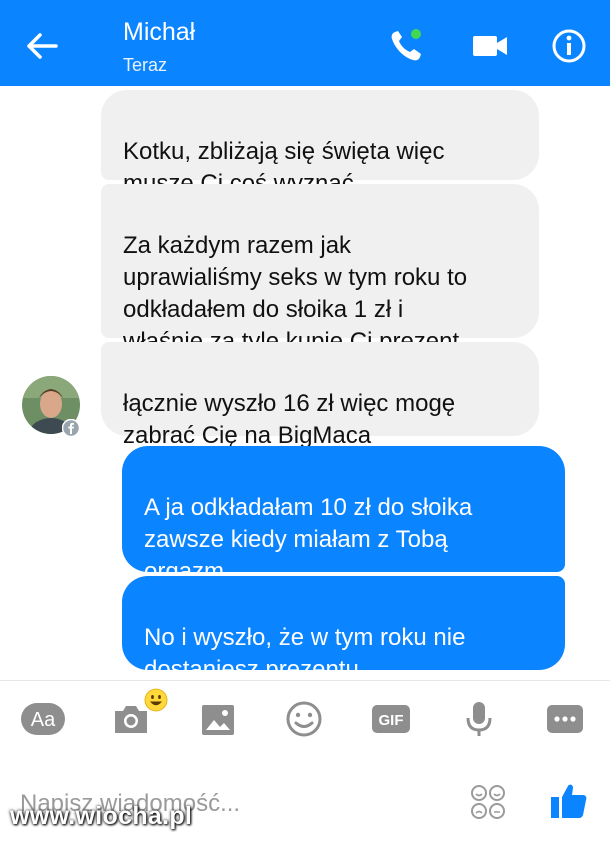  What do you see at coordinates (569, 46) in the screenshot?
I see `info-icon` at bounding box center [569, 46].